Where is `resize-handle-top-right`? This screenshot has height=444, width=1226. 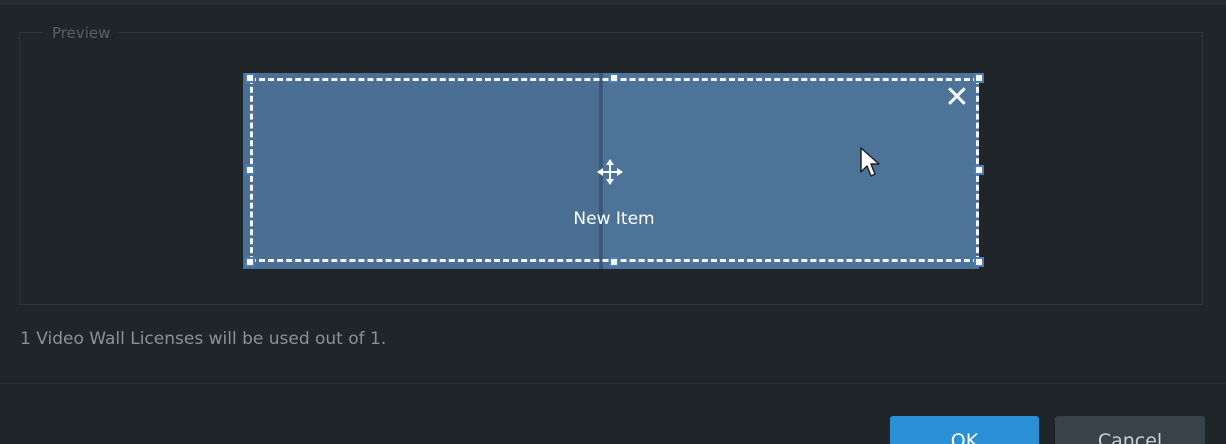 resize-handle-top-right is located at coordinates (979, 78).